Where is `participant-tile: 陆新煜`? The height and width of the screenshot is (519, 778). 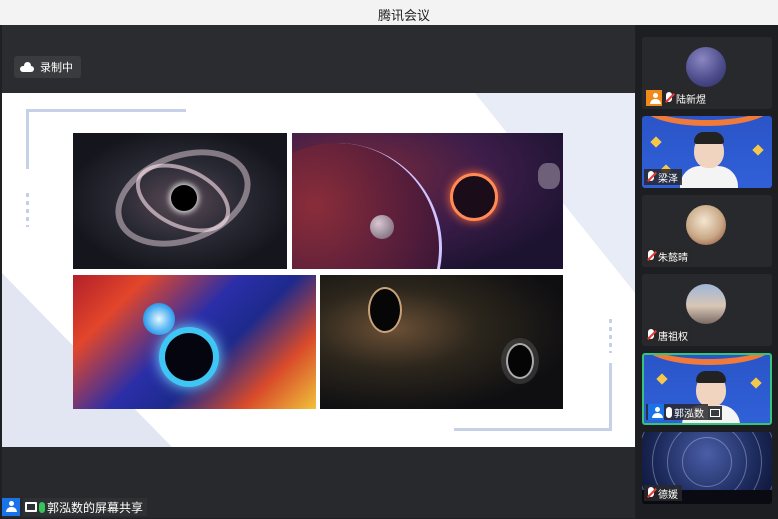 participant-tile: 陆新煜 is located at coordinates (707, 73).